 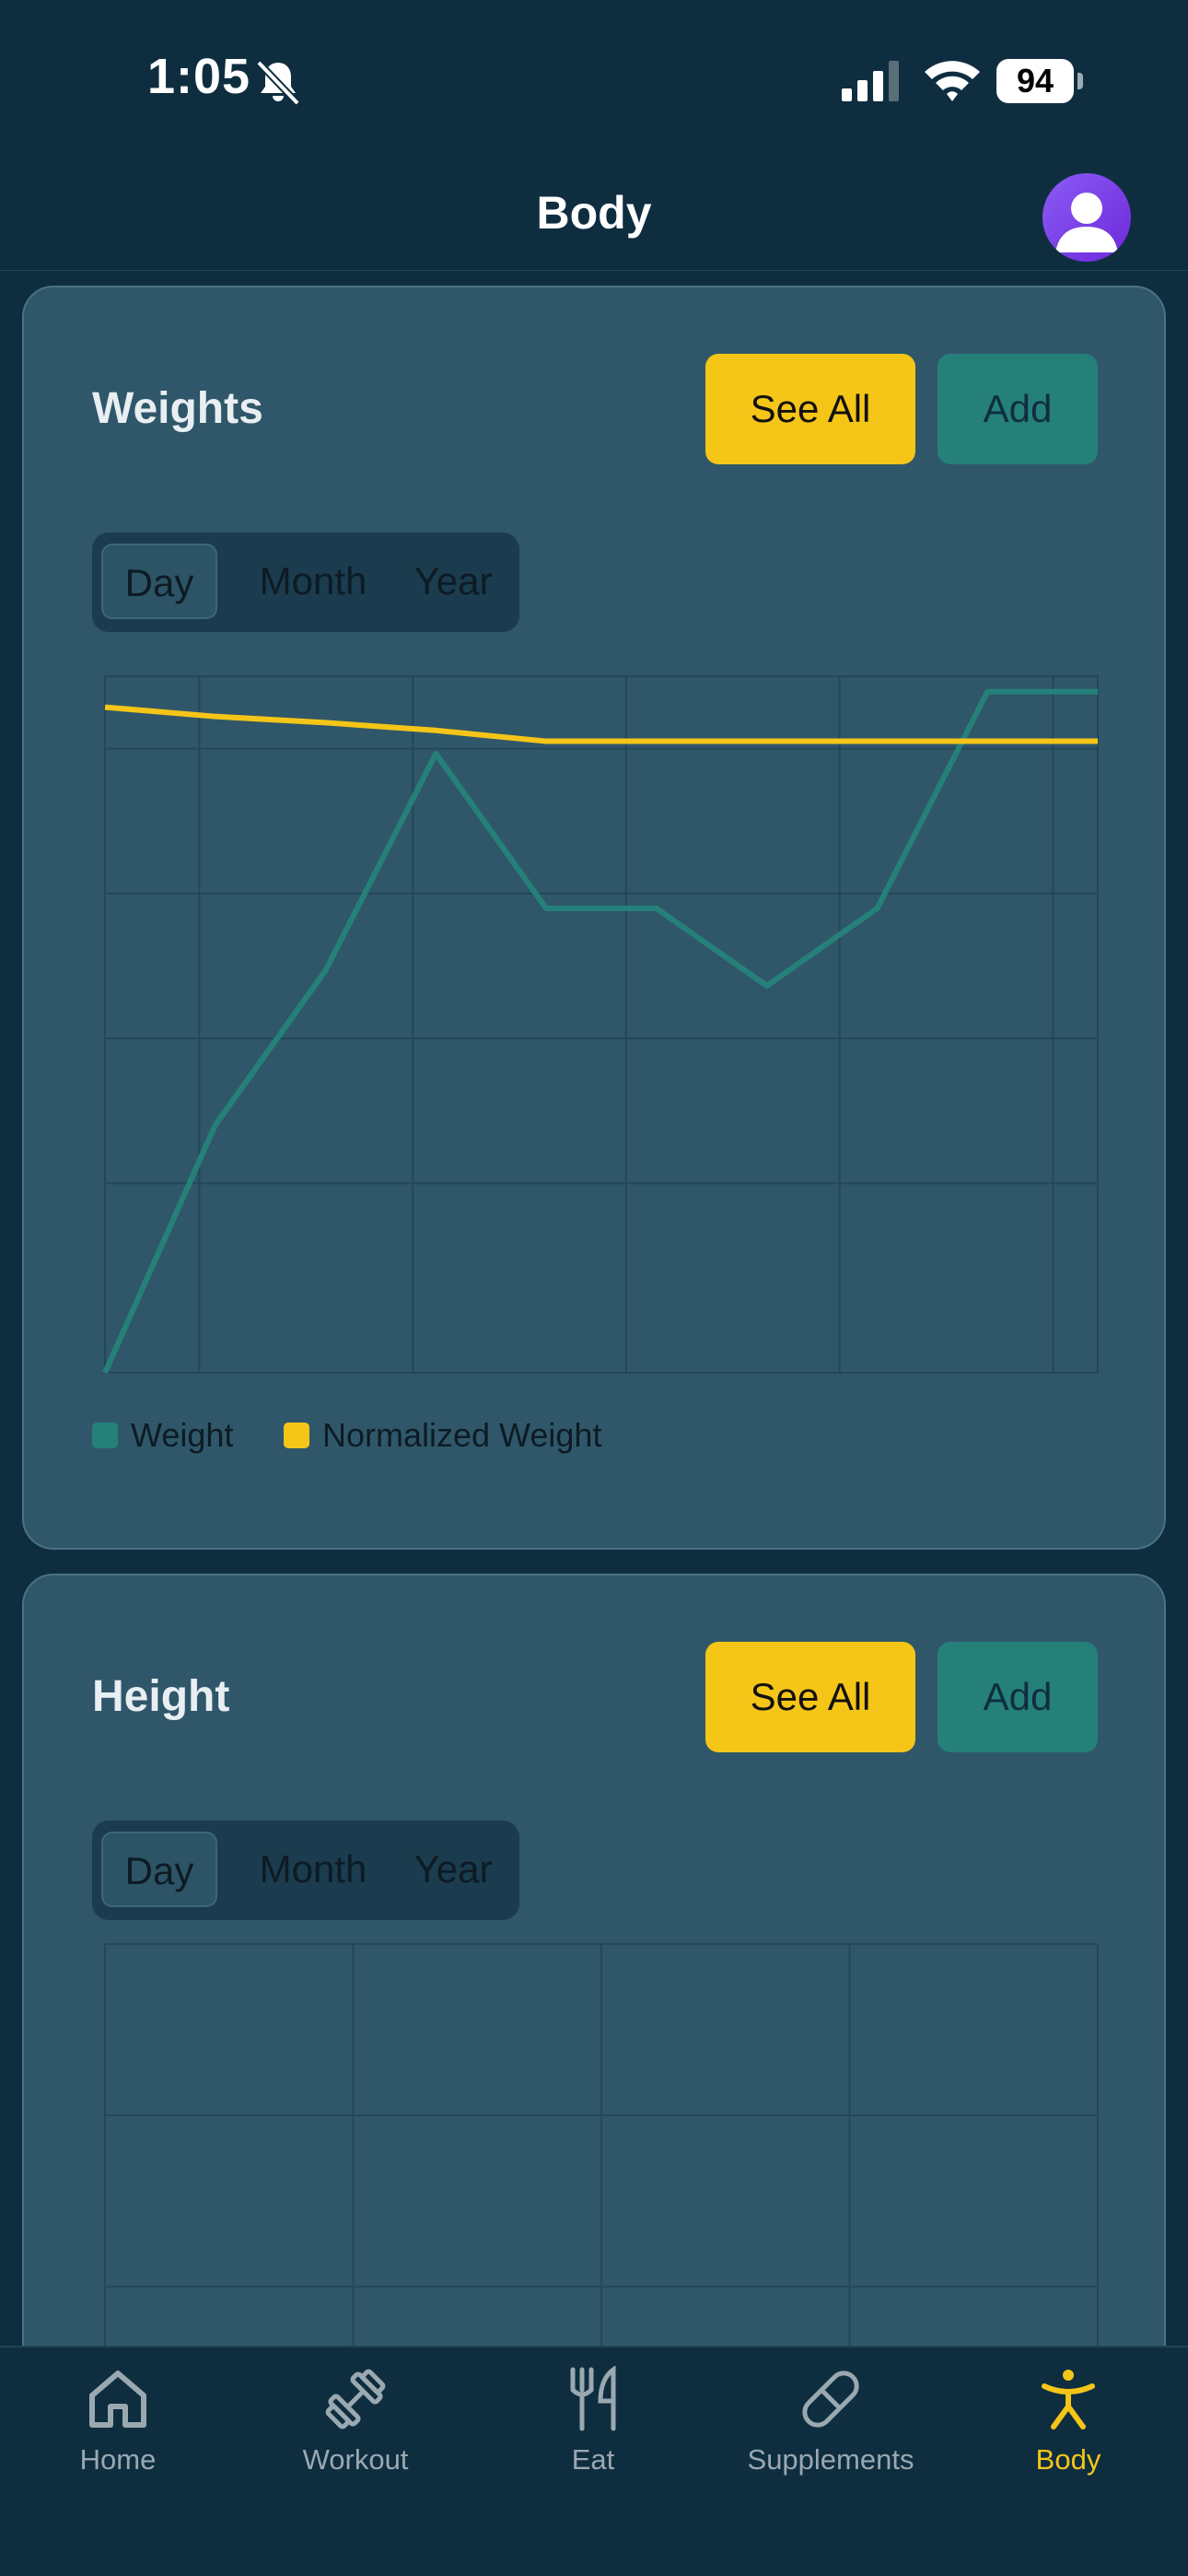 What do you see at coordinates (296, 1435) in the screenshot?
I see `legend-swatch-normalized-weight` at bounding box center [296, 1435].